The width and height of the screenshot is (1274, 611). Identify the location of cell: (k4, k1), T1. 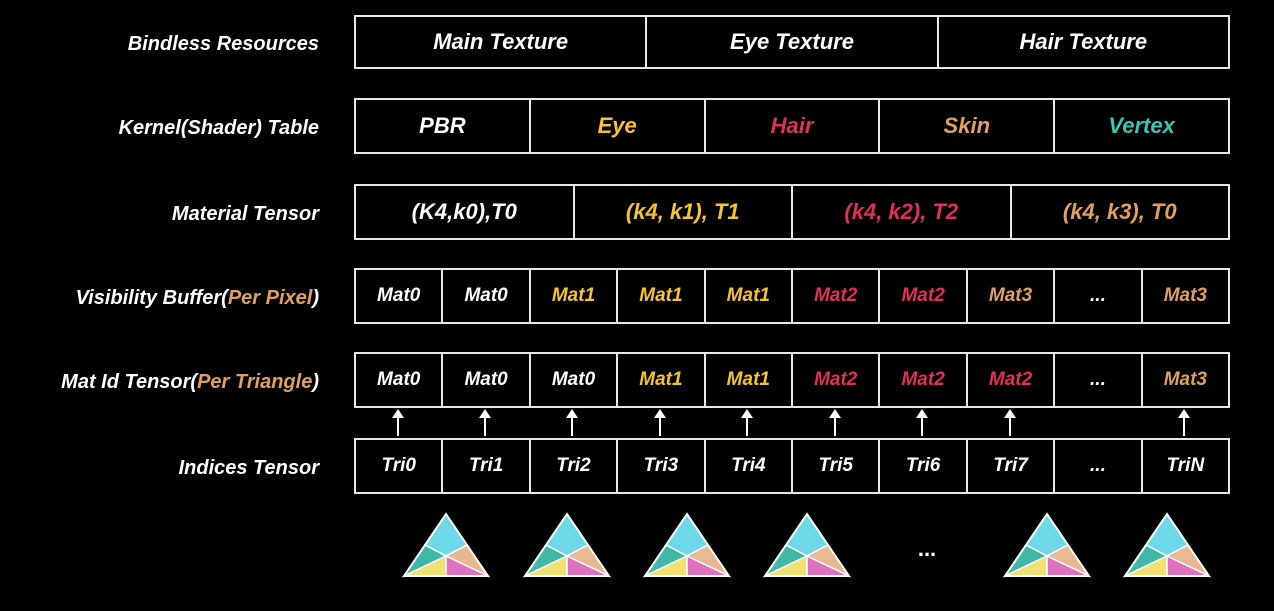
(682, 212).